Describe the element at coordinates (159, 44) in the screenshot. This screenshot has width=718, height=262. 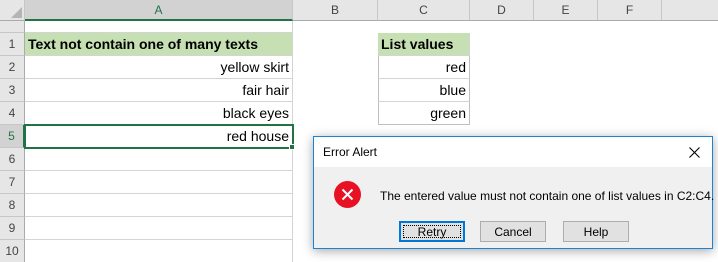
I see `cell-a1: Text not contain one of many texts` at that location.